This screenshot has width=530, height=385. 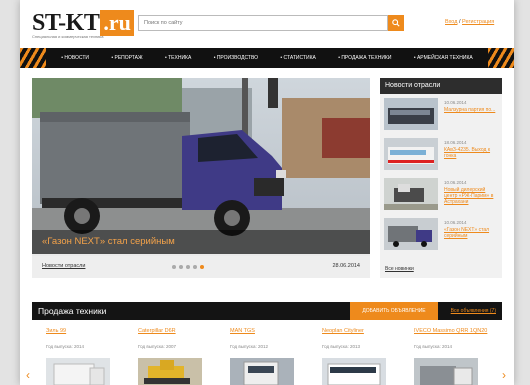 I want to click on hero-category-link: Новости отрасли, so click(x=63, y=266).